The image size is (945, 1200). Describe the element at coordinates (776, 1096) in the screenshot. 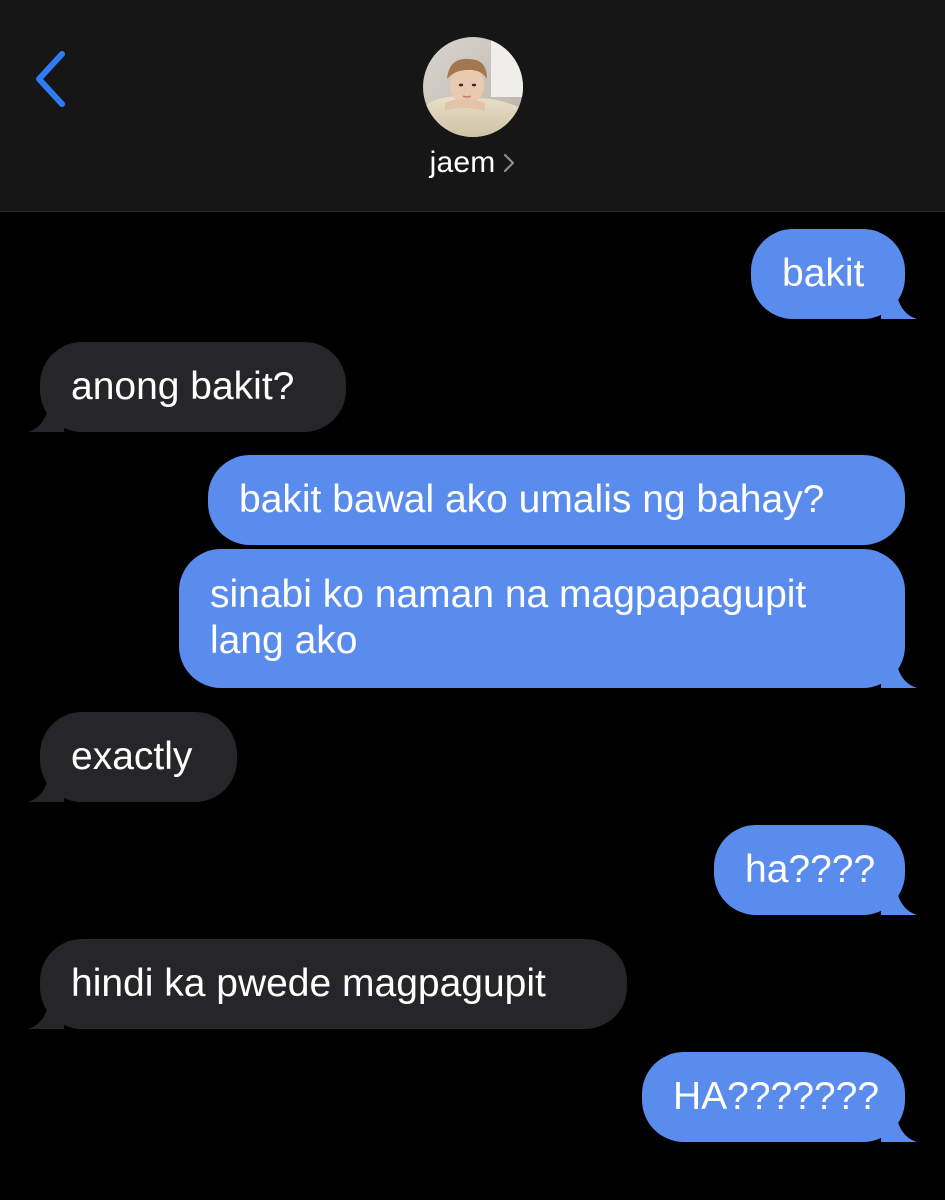

I see `message-text: HA???????` at that location.